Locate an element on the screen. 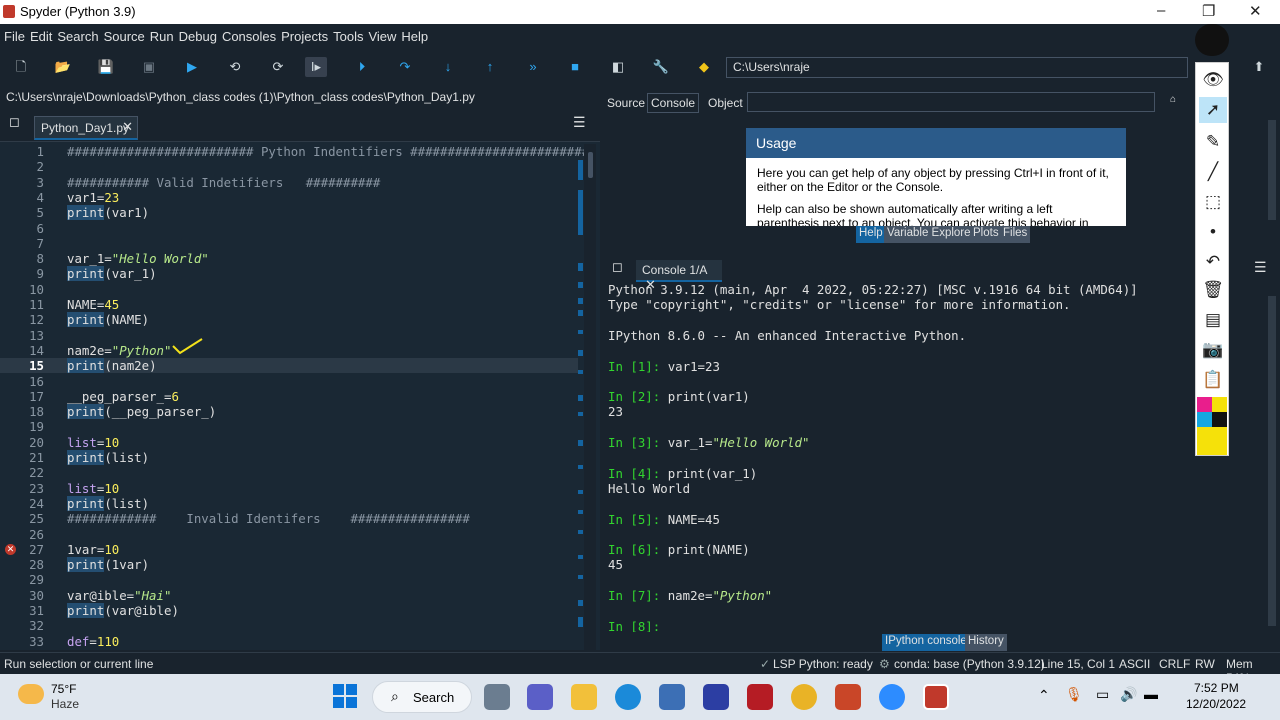  color-swatch-yellow is located at coordinates (1219, 404).